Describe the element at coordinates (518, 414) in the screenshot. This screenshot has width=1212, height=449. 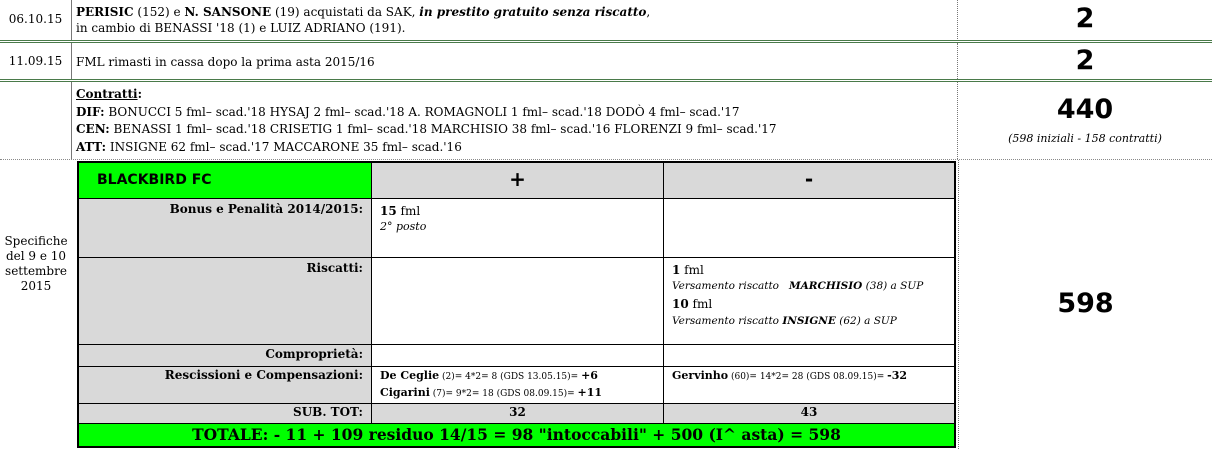
I see `subtot-plus-cell: 32` at that location.